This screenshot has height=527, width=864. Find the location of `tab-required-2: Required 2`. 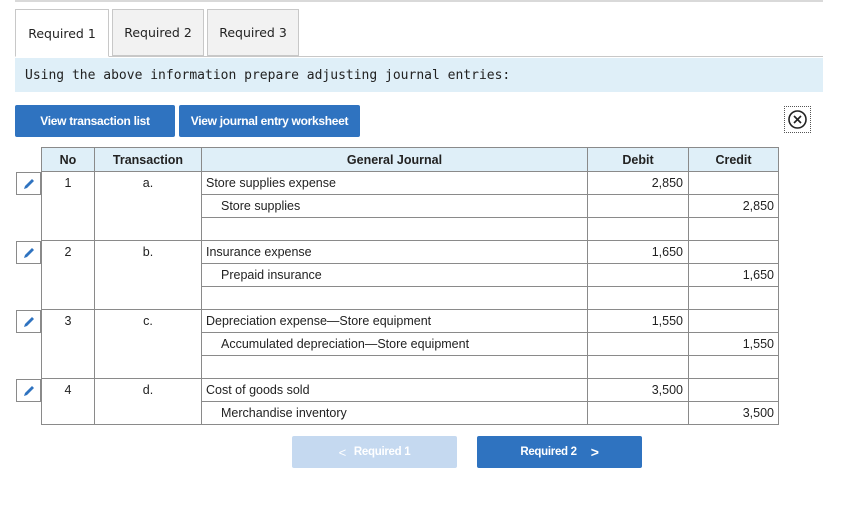

tab-required-2: Required 2 is located at coordinates (158, 32).